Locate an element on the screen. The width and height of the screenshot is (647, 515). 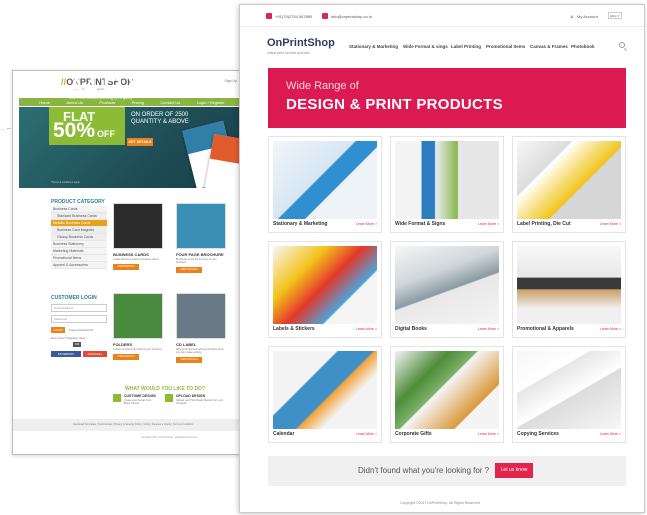
category-card: Promotional & Apparels Learn More > is located at coordinates (569, 289).